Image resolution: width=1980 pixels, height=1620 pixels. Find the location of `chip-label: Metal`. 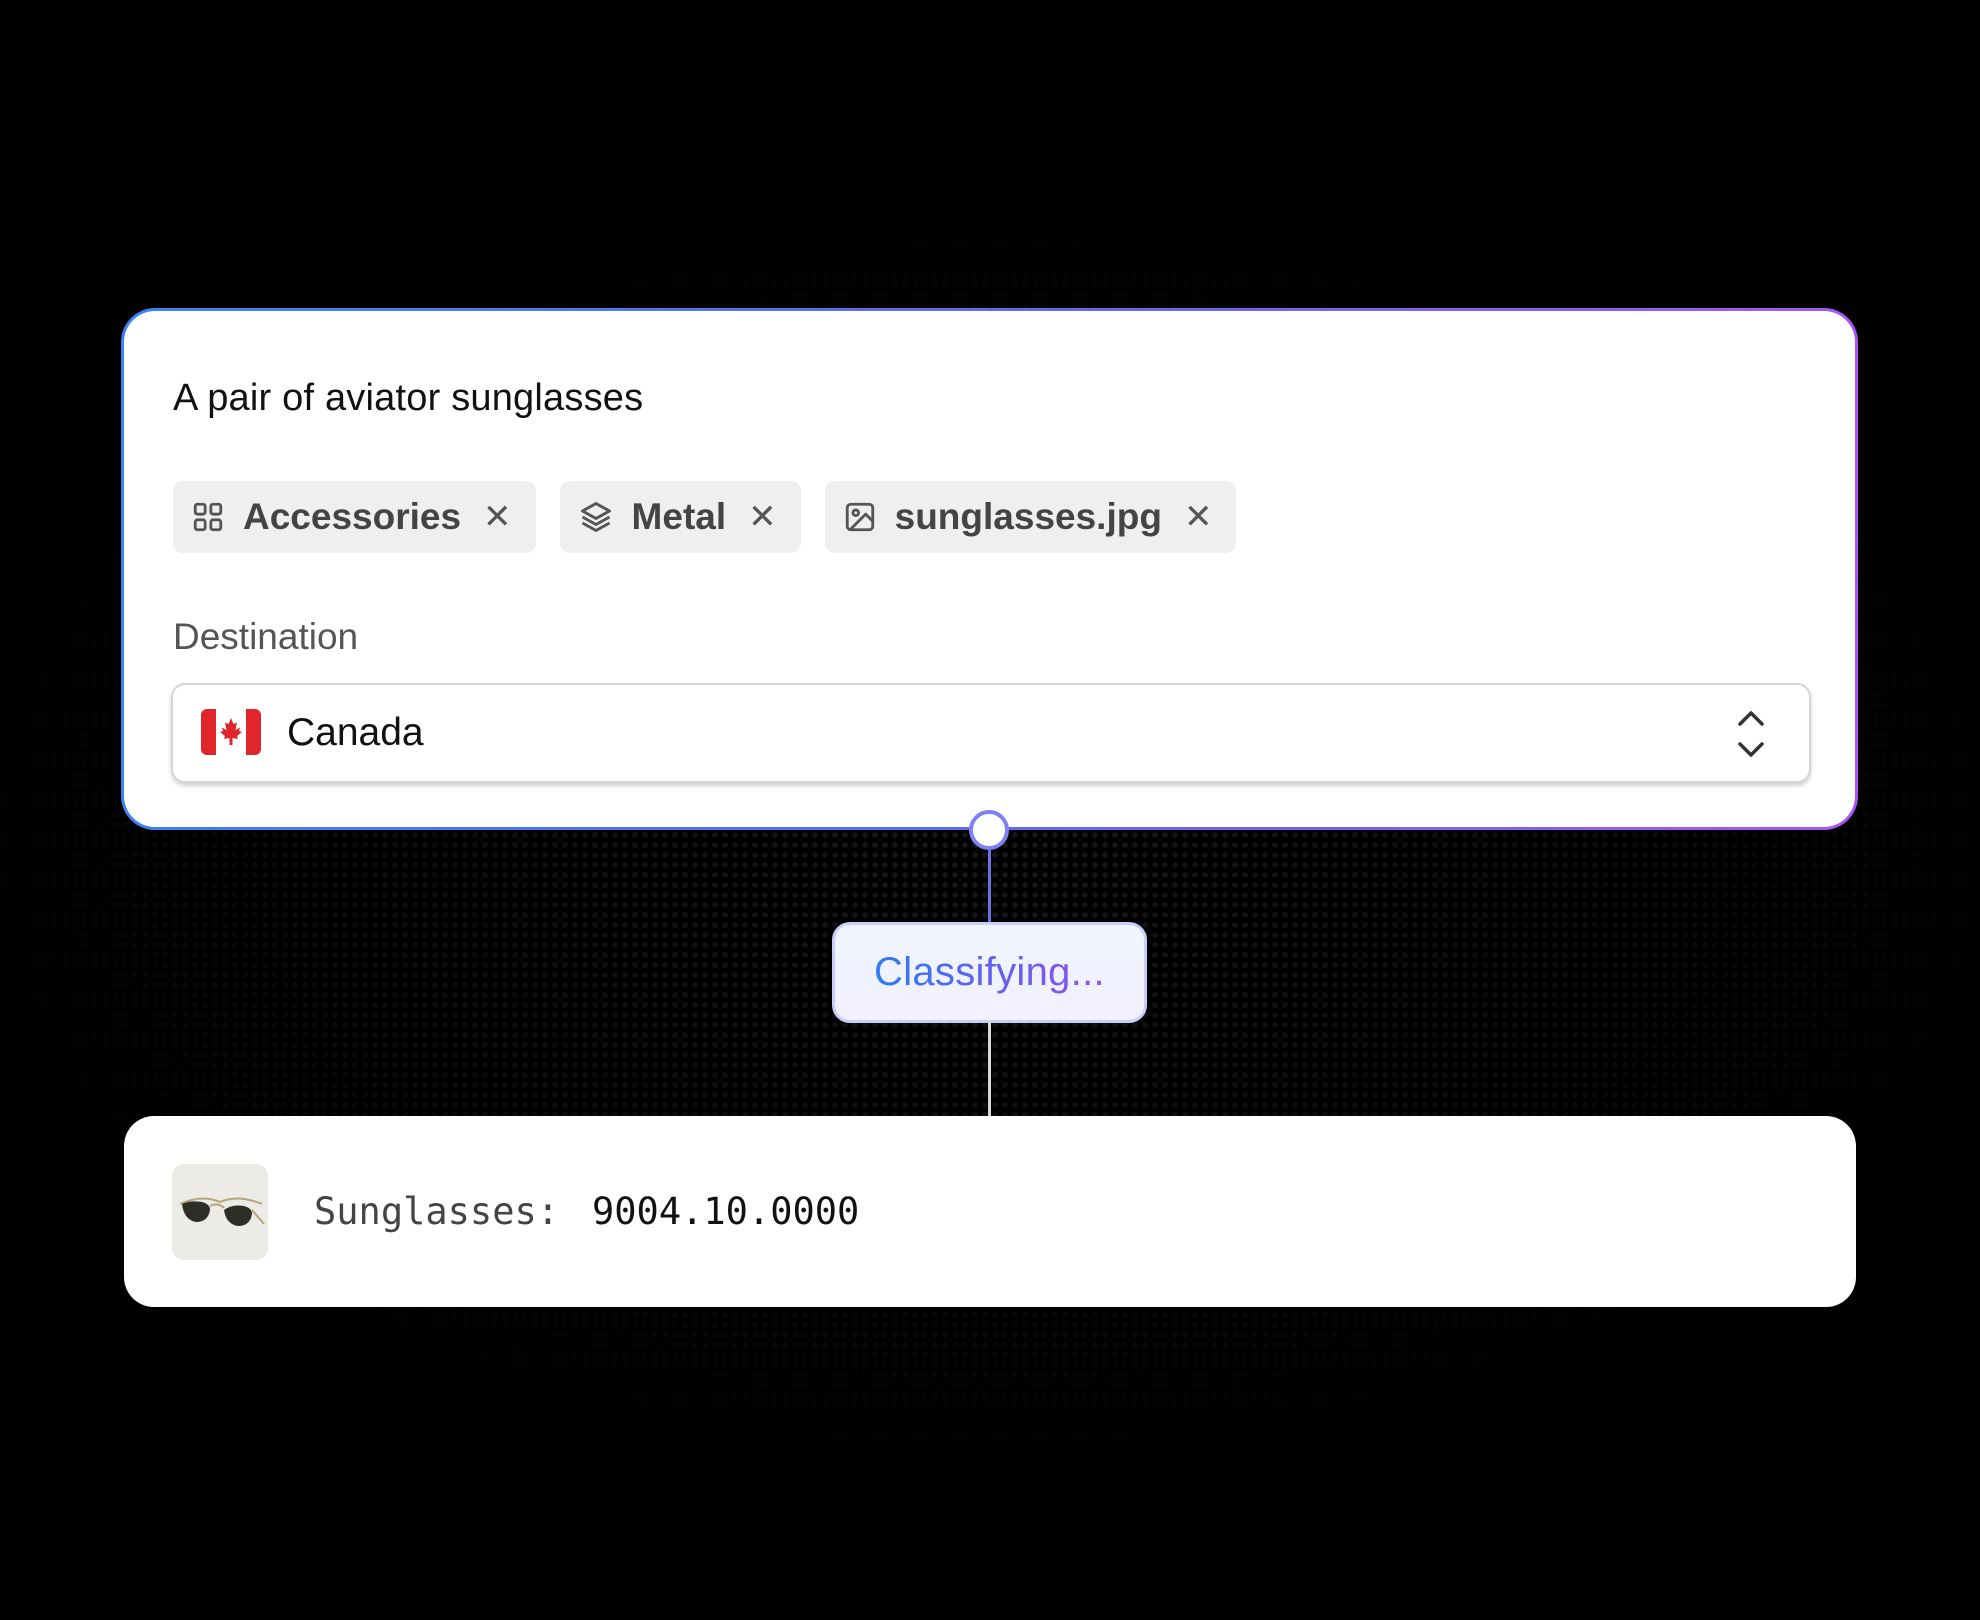

chip-label: Metal is located at coordinates (679, 516).